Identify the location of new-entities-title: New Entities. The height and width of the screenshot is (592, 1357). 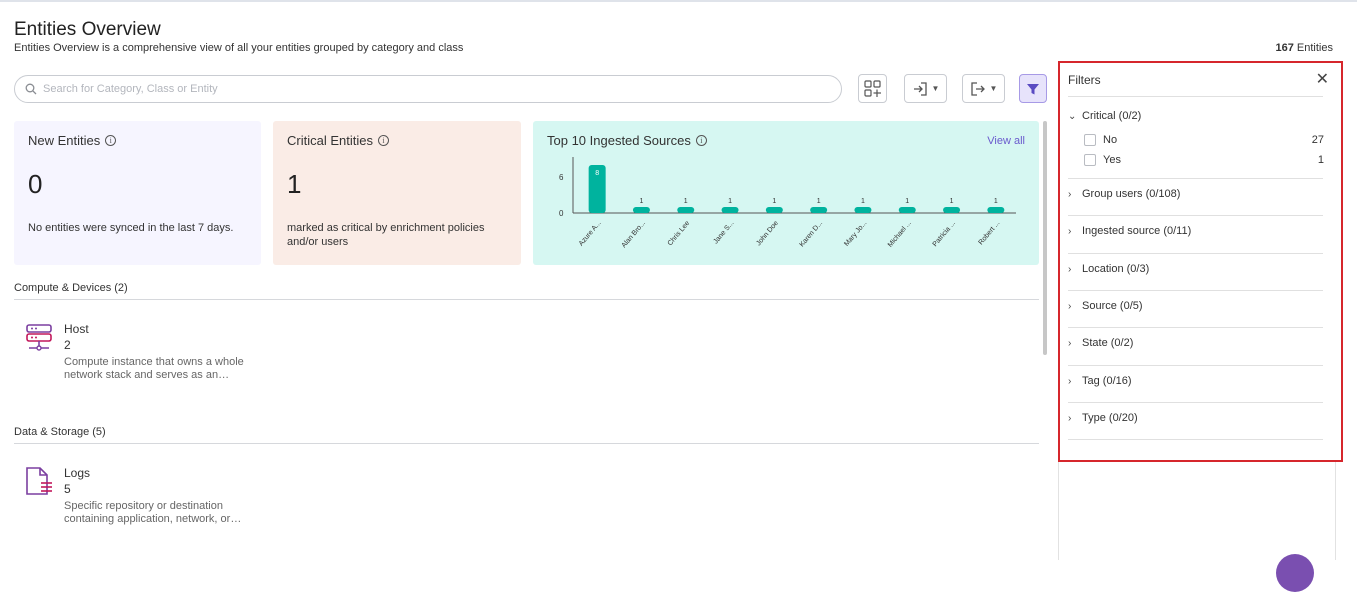
(64, 140).